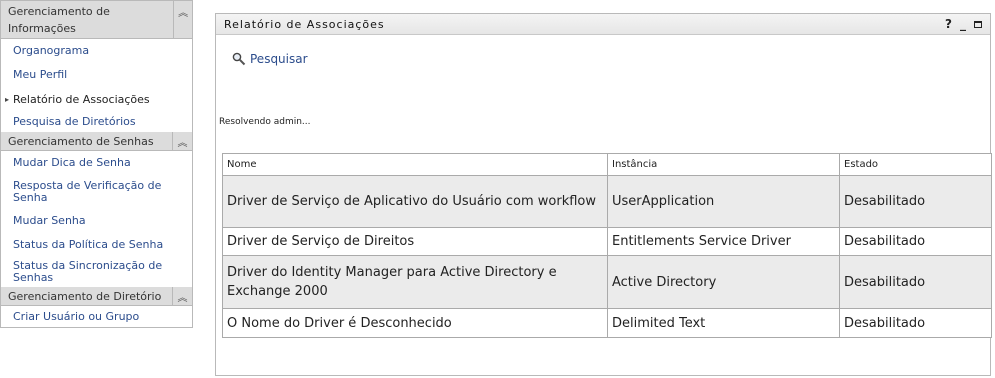 The height and width of the screenshot is (378, 995). I want to click on nav-item-status-sincronizacao: Status da Sincronização de Senhas, so click(96, 272).